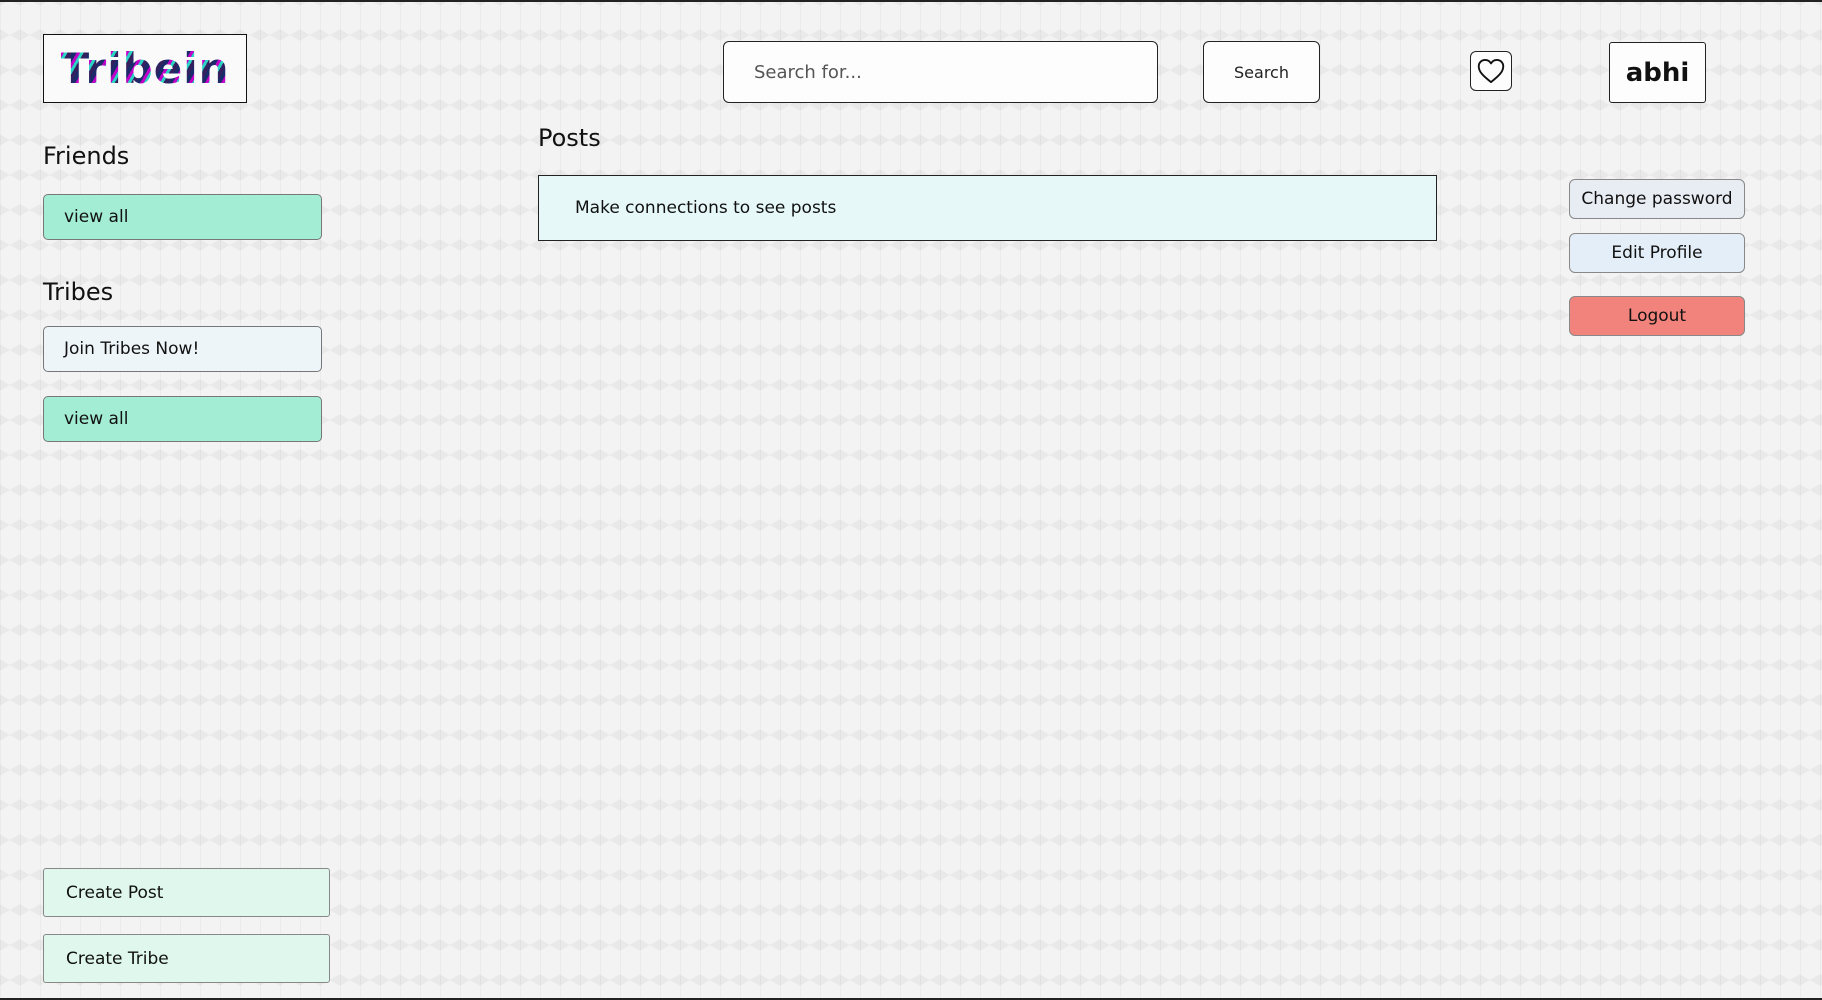 Image resolution: width=1822 pixels, height=1000 pixels. Describe the element at coordinates (186, 892) in the screenshot. I see `create-post-button: Create Post` at that location.